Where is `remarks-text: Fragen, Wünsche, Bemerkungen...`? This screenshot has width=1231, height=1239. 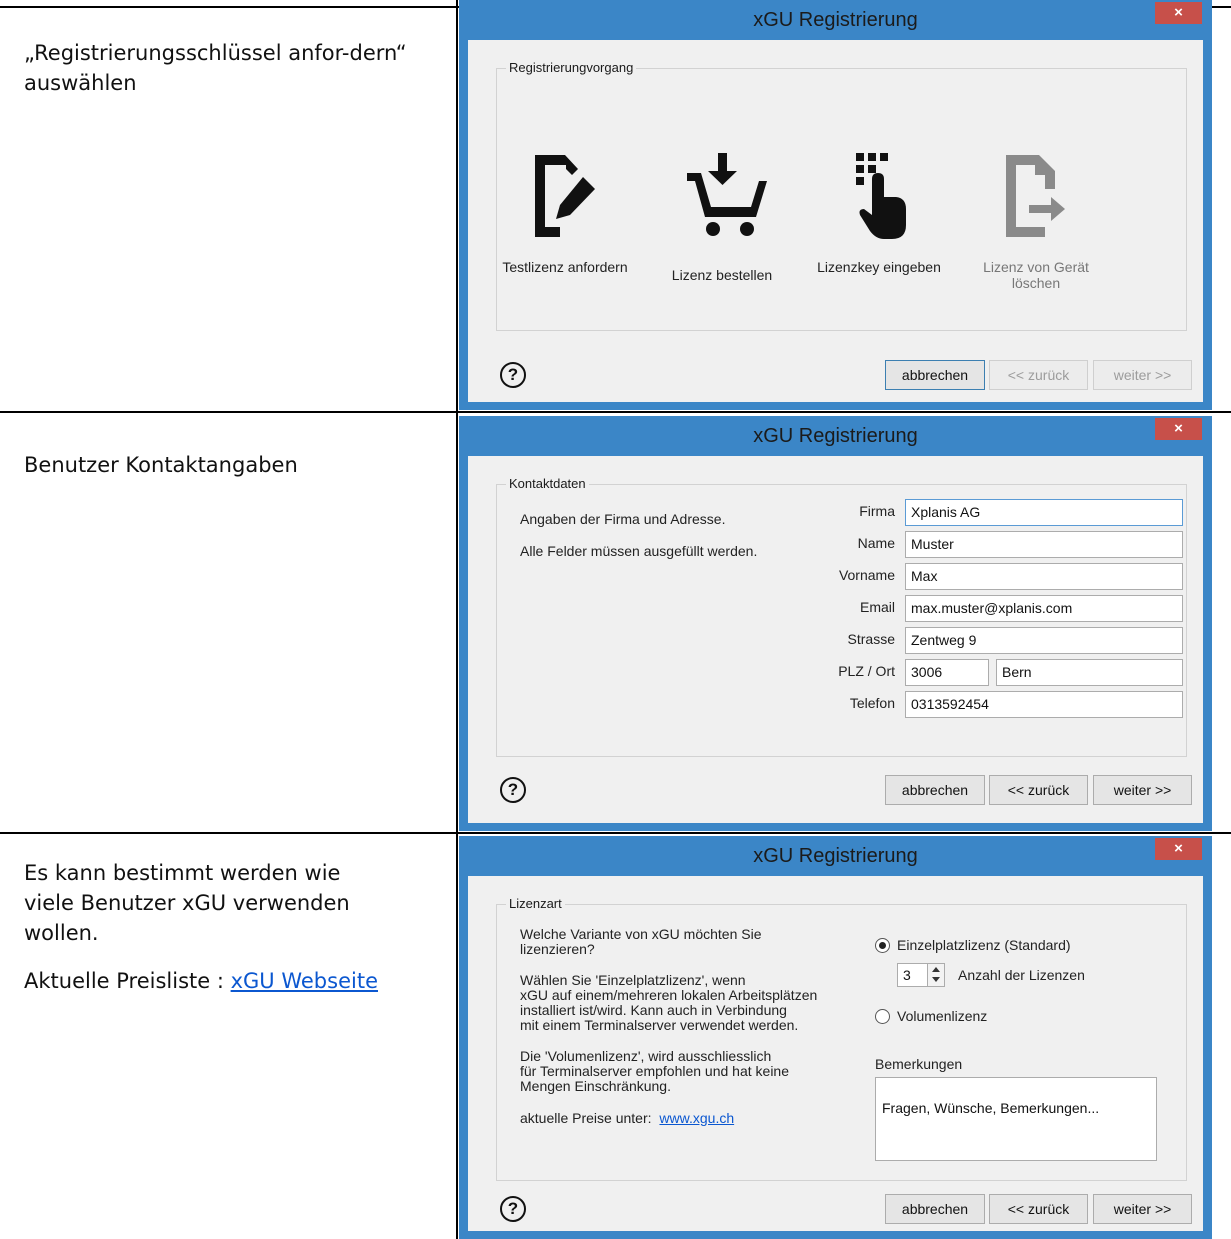 remarks-text: Fragen, Wünsche, Bemerkungen... is located at coordinates (991, 1108).